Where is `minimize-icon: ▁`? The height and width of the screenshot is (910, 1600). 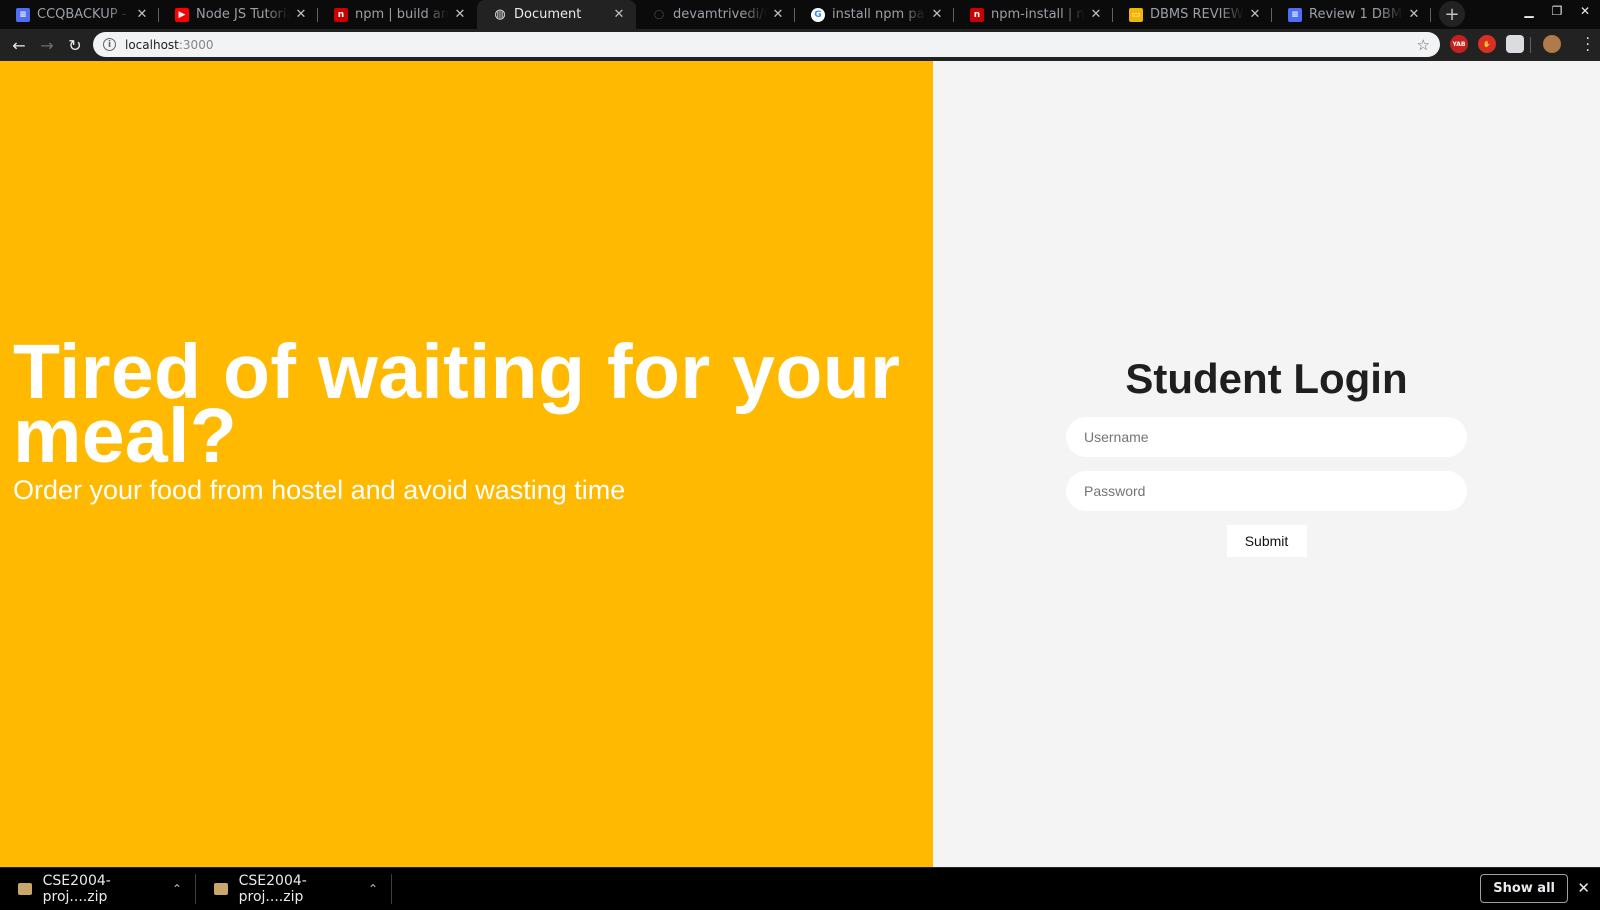 minimize-icon: ▁ is located at coordinates (1529, 11).